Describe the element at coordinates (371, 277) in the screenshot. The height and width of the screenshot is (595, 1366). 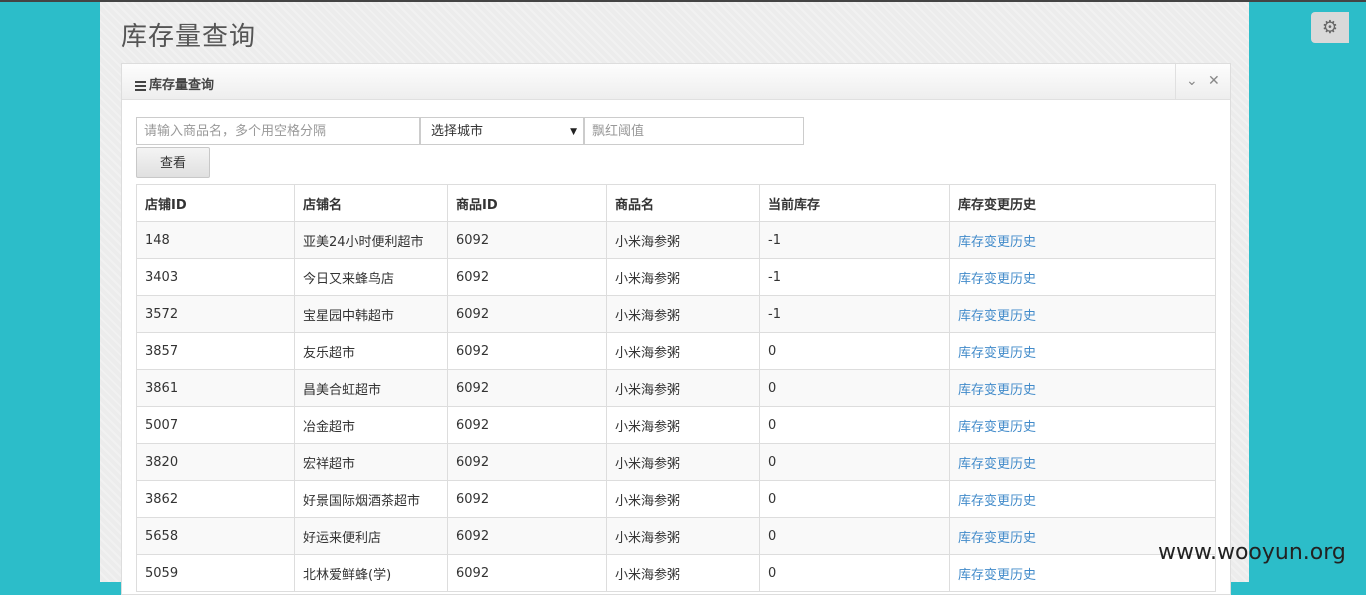
I see `table-cell: 今日又来蜂鸟店` at that location.